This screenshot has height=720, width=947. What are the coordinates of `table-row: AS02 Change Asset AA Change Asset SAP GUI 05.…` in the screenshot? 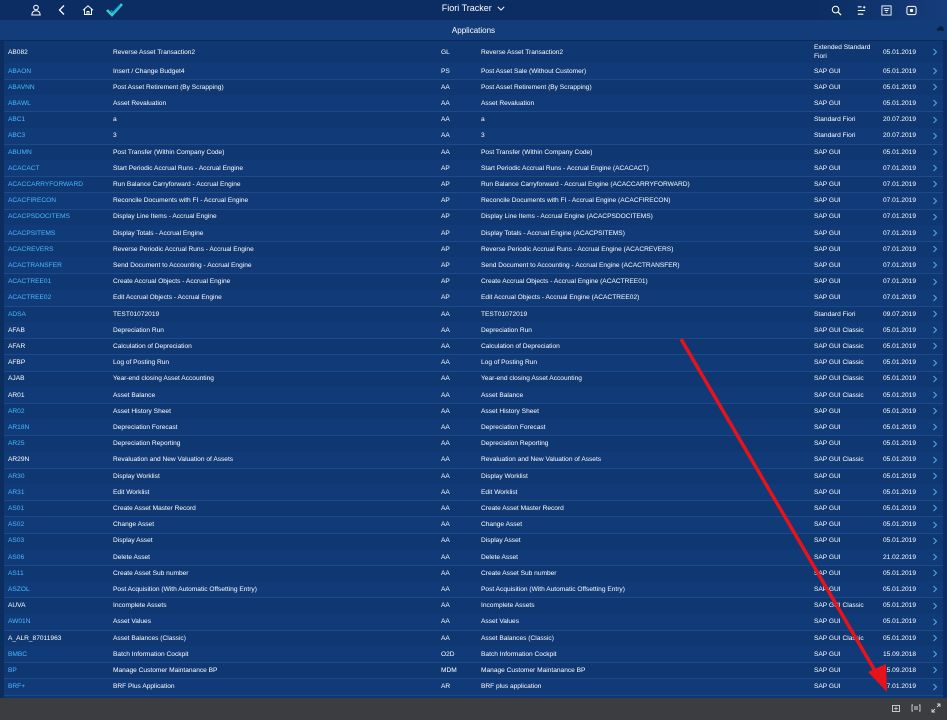 It's located at (473, 525).